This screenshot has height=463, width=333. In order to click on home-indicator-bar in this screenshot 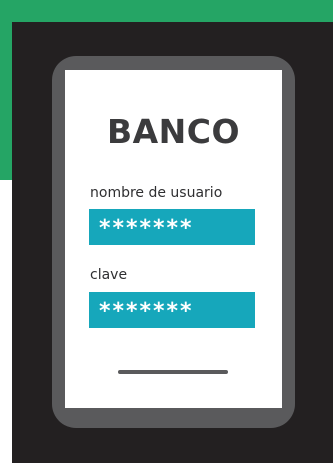, I will do `click(173, 372)`.